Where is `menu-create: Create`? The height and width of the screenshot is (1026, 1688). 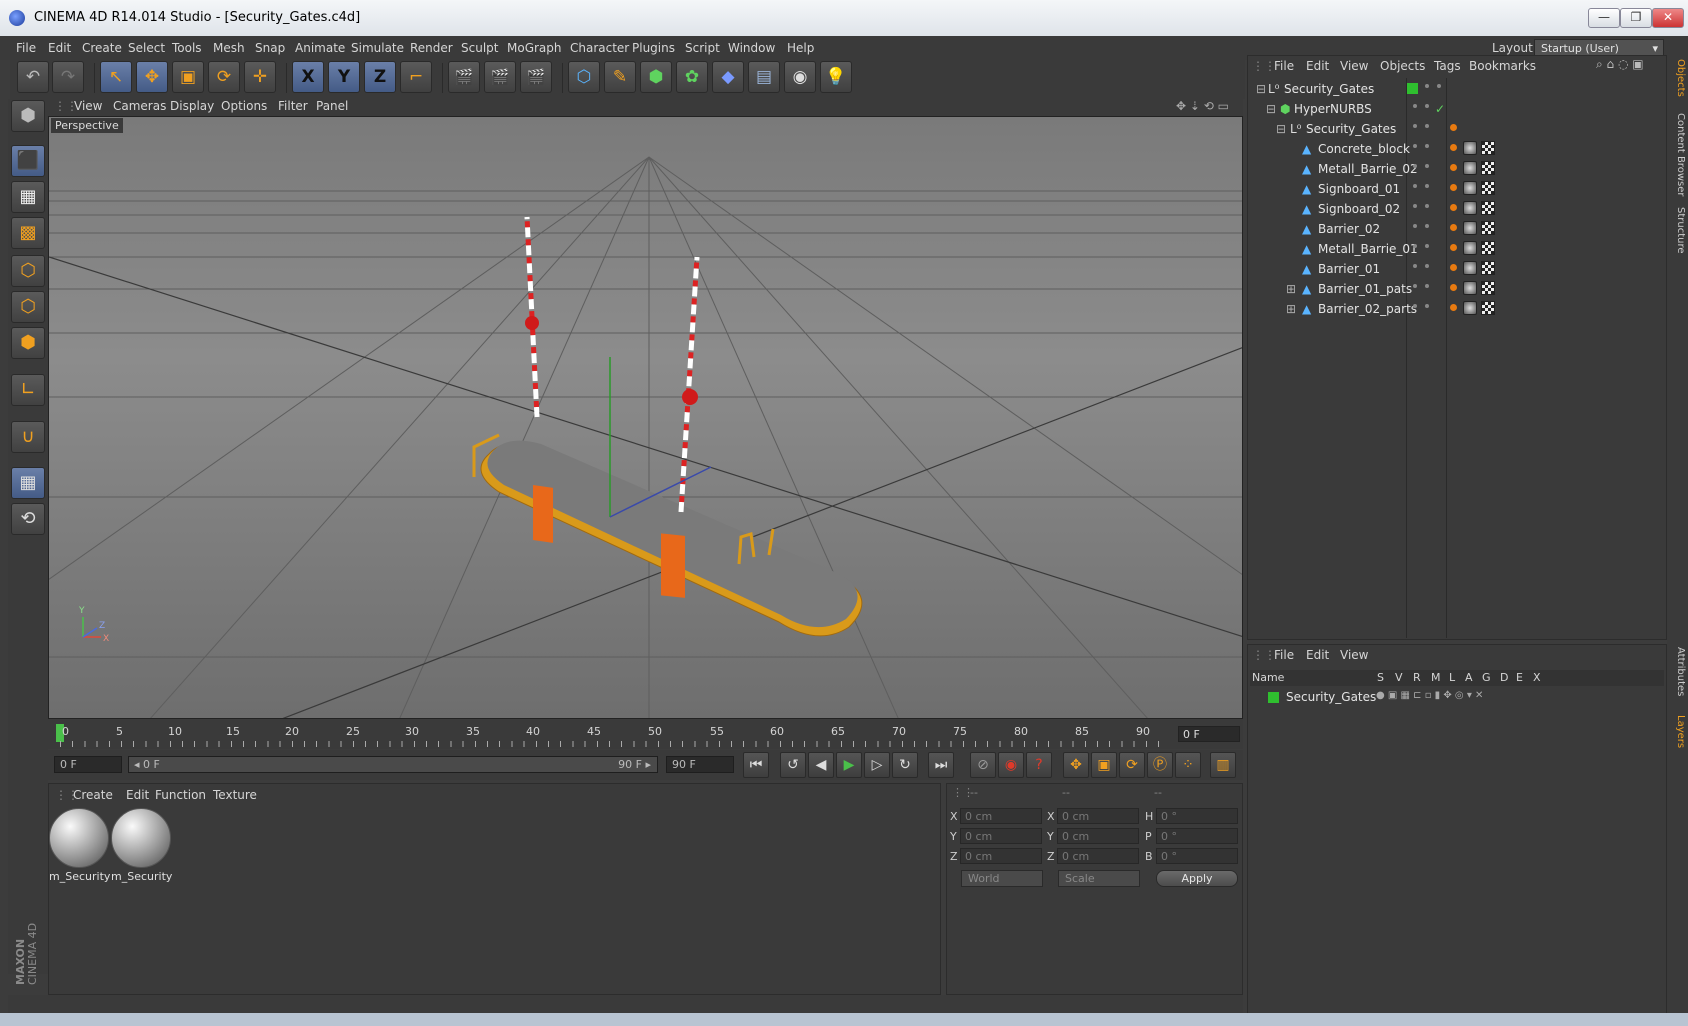
menu-create: Create is located at coordinates (102, 48).